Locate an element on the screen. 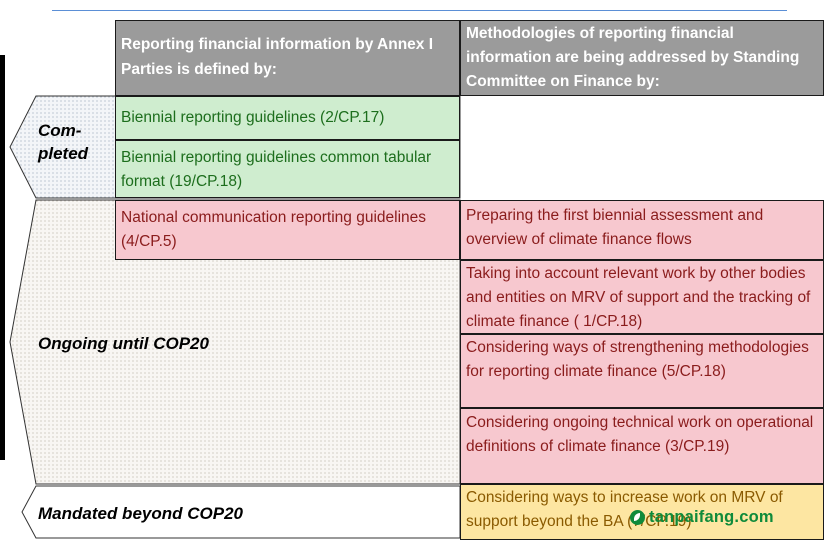 The image size is (828, 540). watermark: tanpaifang.com is located at coordinates (702, 517).